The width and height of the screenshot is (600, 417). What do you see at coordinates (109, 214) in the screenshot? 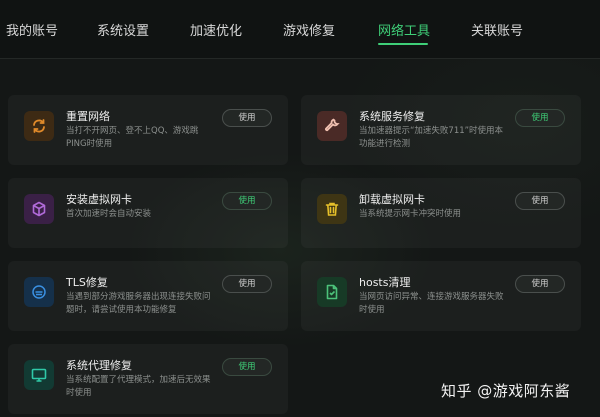
I see `tool-description: 首次加速时会自动安装` at bounding box center [109, 214].